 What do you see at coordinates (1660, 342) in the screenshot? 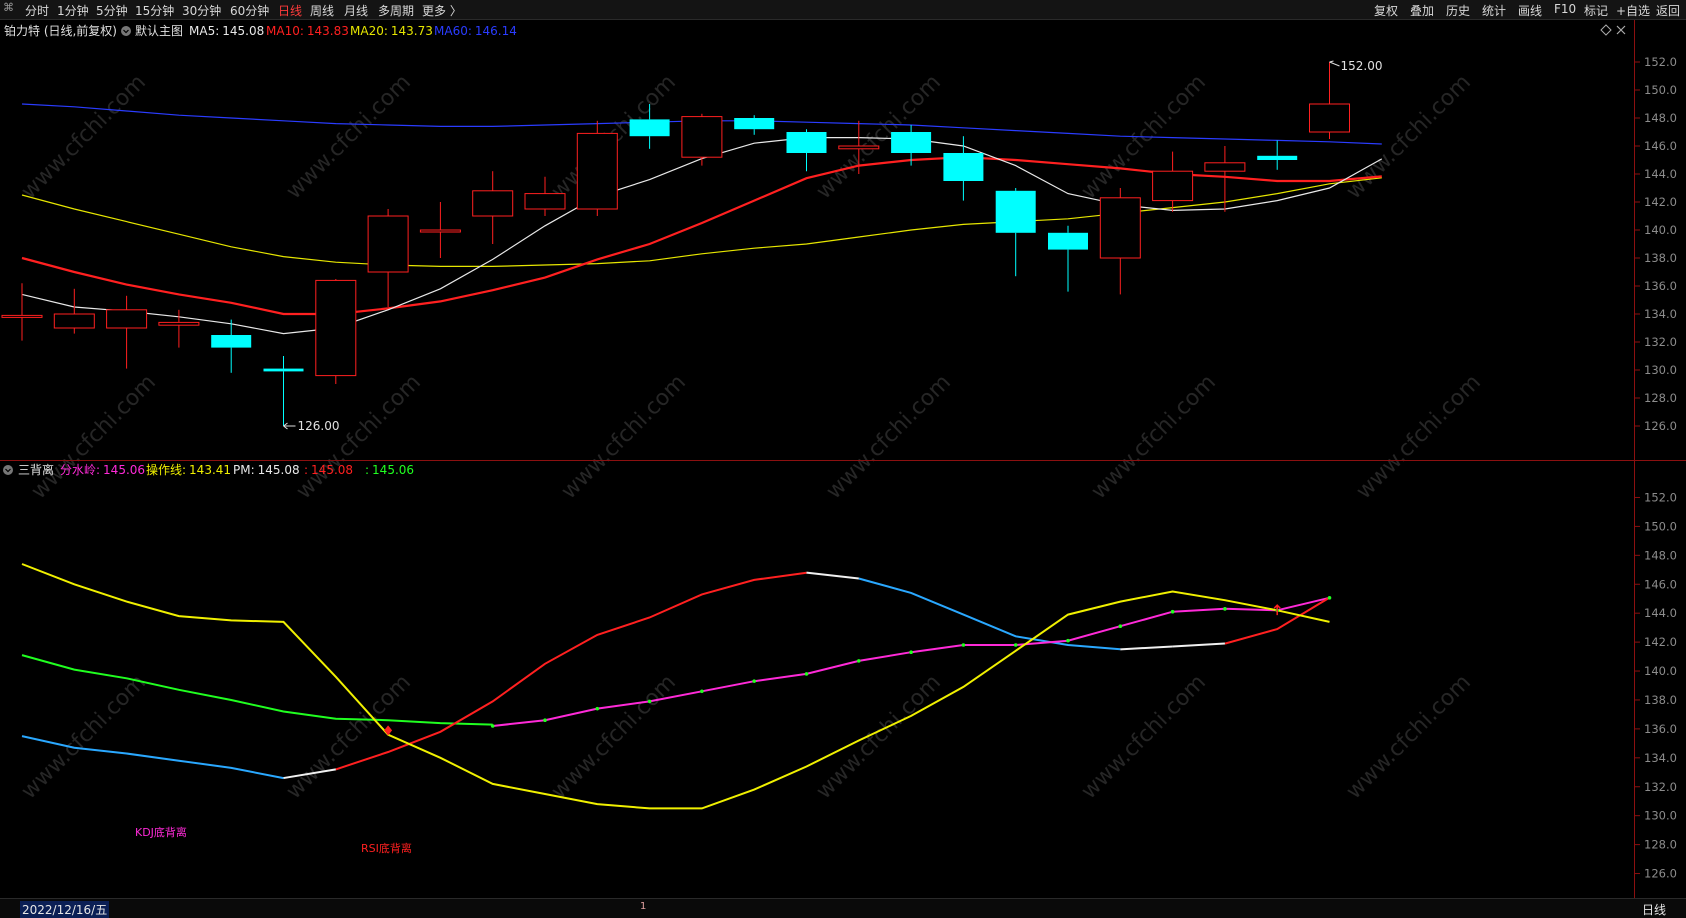
I see `y-tick-main-label: 132.0` at bounding box center [1660, 342].